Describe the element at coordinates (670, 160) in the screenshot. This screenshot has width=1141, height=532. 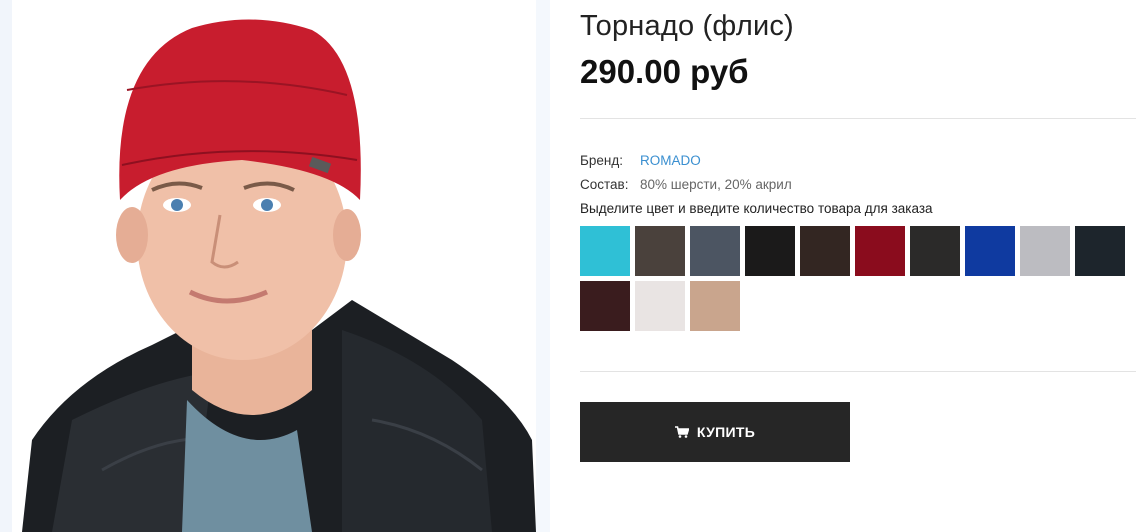
I see `brand-link: ROMADO` at that location.